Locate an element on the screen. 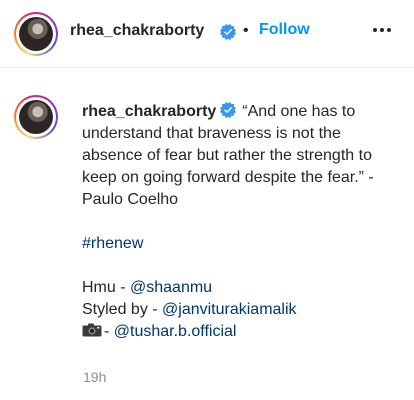  header-avatar is located at coordinates (36, 34).